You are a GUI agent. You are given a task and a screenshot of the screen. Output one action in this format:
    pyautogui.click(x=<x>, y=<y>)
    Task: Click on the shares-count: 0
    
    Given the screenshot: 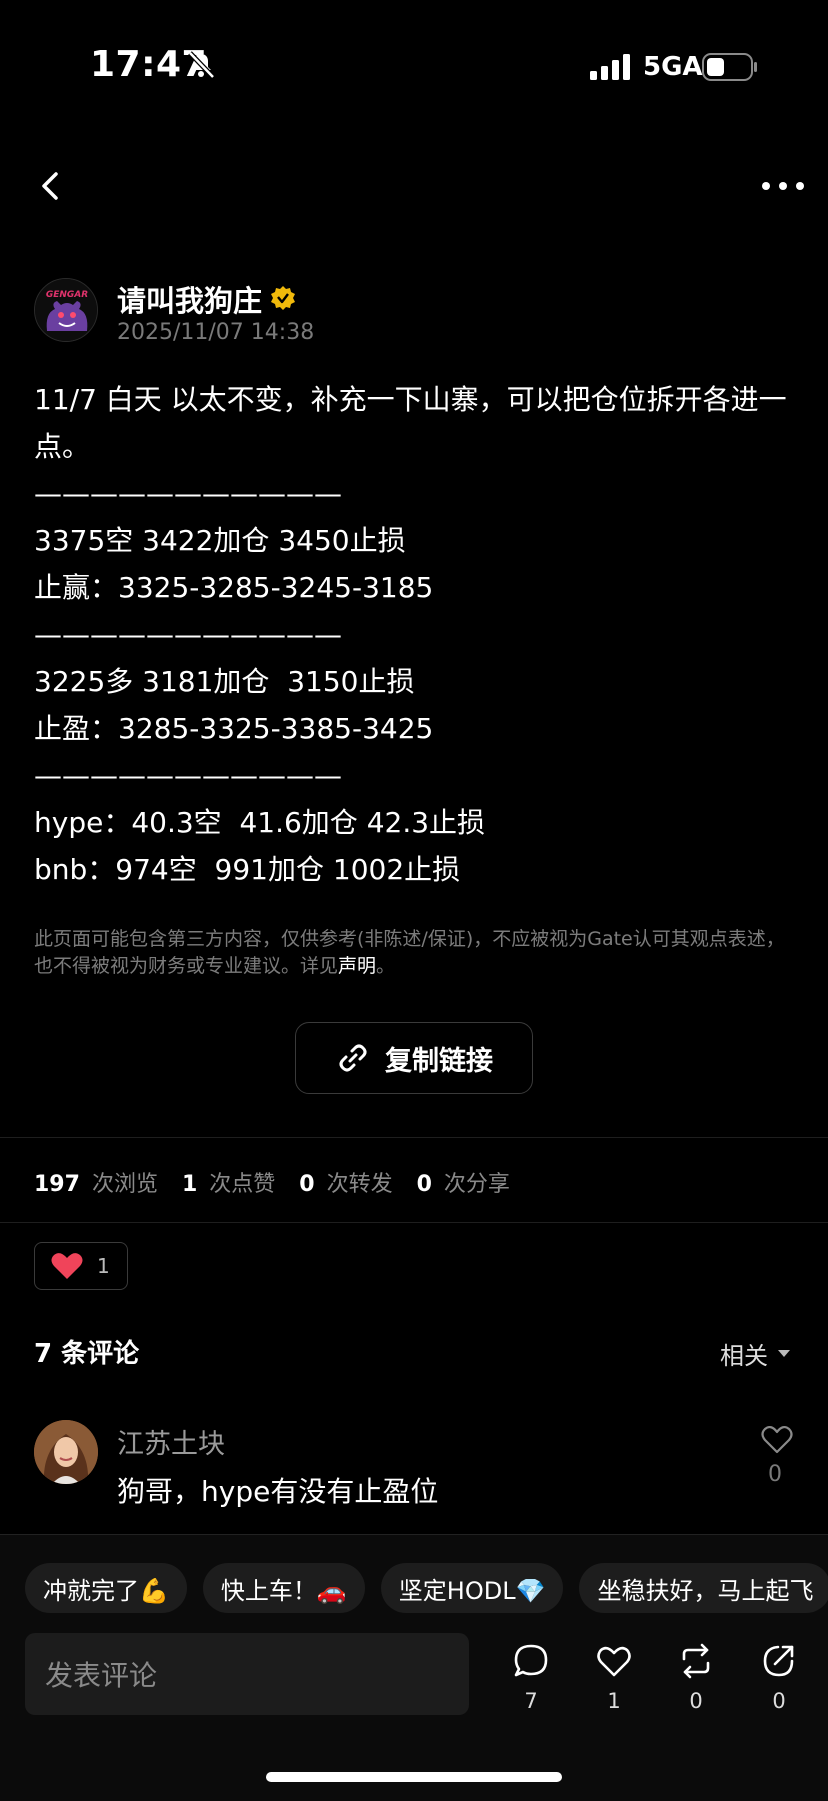 What is the action you would take?
    pyautogui.click(x=424, y=1184)
    